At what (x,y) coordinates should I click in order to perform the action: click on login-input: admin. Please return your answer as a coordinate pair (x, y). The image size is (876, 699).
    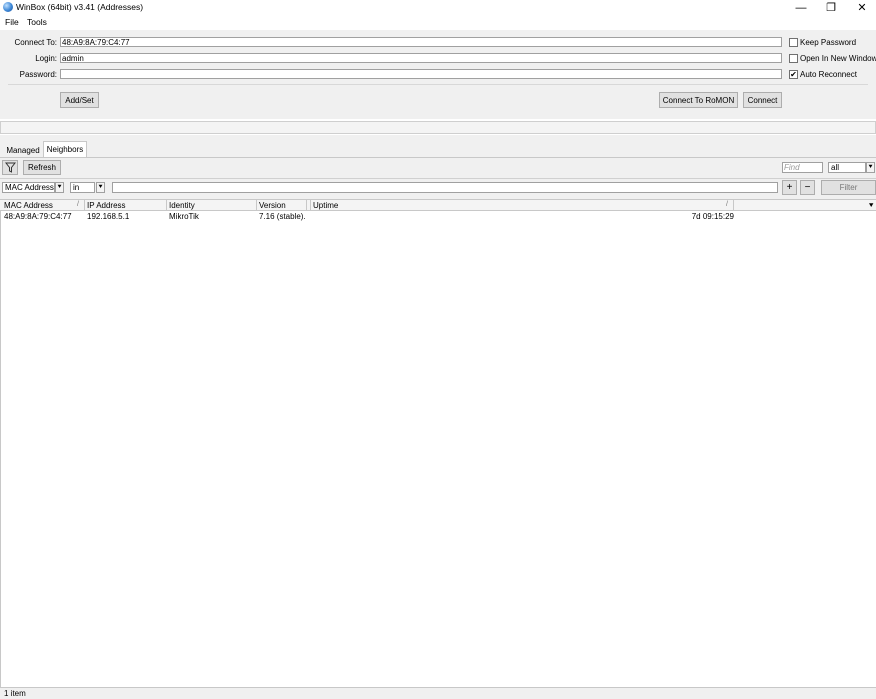
    Looking at the image, I should click on (421, 58).